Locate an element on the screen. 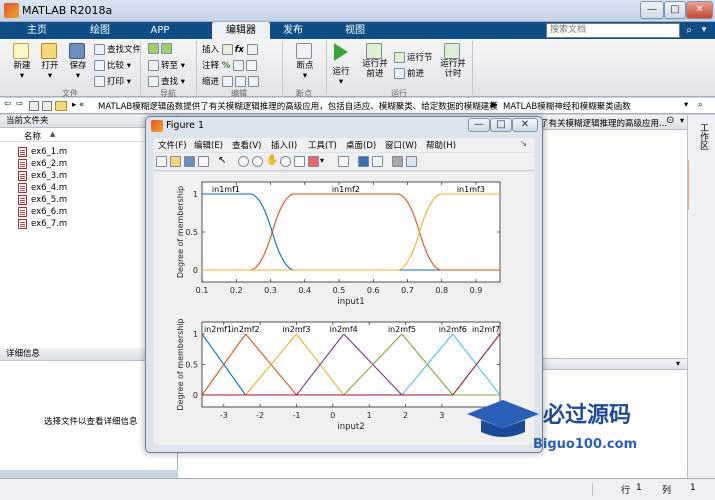  file-item: ex6_3.m is located at coordinates (42, 176).